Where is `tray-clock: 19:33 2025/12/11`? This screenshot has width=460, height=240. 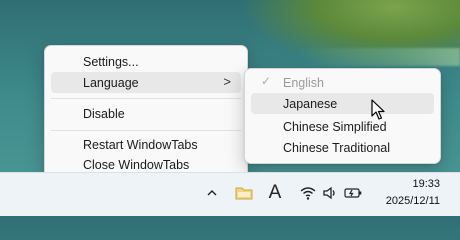
tray-clock: 19:33 2025/12/11 is located at coordinates (405, 193).